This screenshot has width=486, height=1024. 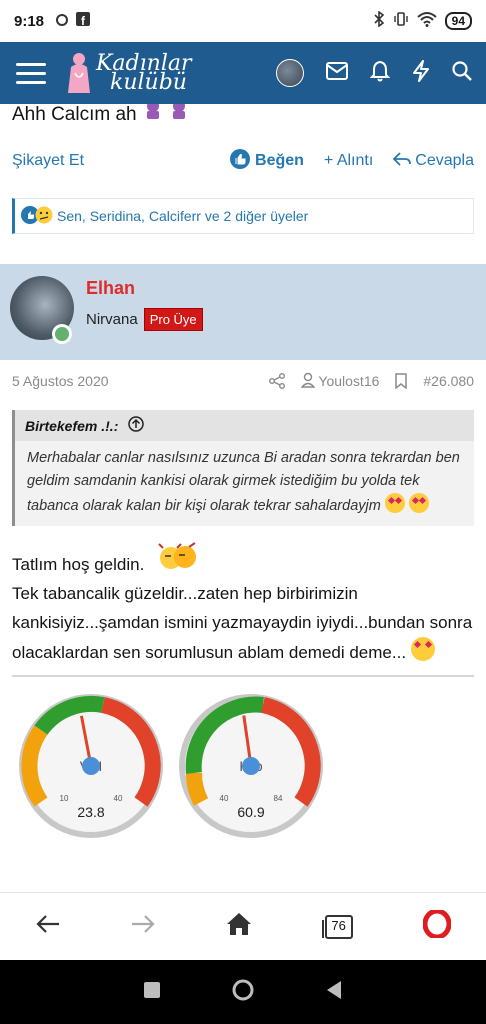 What do you see at coordinates (401, 21) in the screenshot?
I see `vibrate-icon` at bounding box center [401, 21].